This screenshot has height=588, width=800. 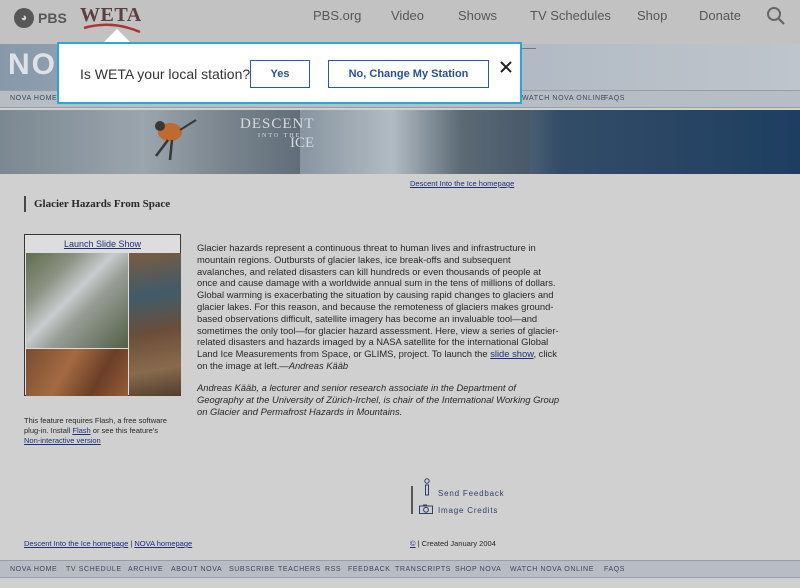 I want to click on yes-button: Yes, so click(x=280, y=74).